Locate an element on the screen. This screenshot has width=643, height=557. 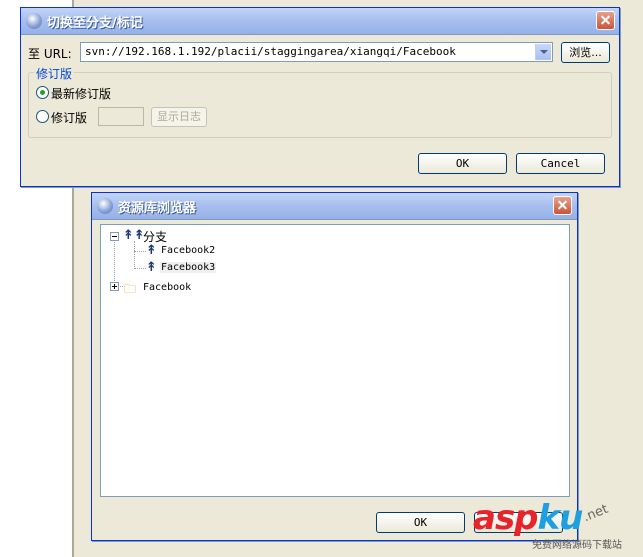
switch-dialog-title: 切换至分支/标记 is located at coordinates (95, 23).